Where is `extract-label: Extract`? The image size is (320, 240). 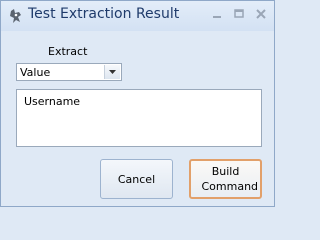 extract-label: Extract is located at coordinates (68, 51).